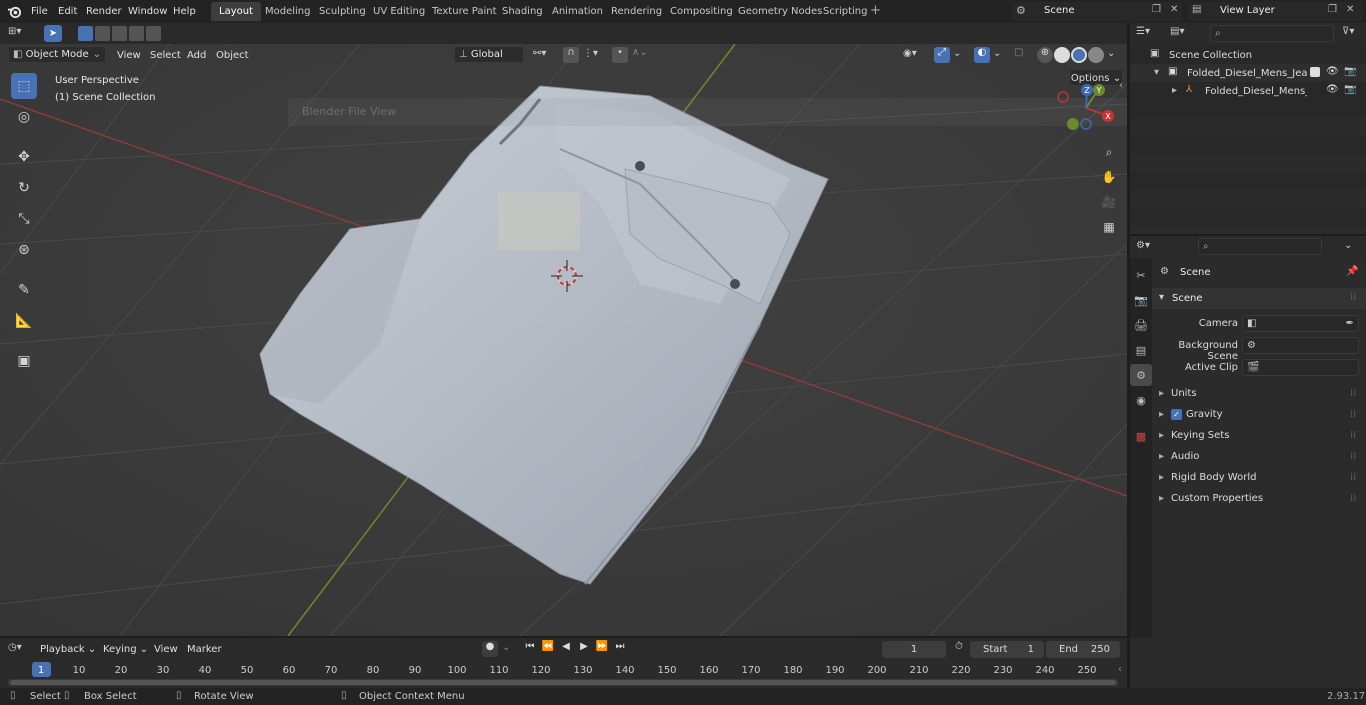 The width and height of the screenshot is (1366, 705). Describe the element at coordinates (1275, 11) in the screenshot. I see `view-layer-selector: ▤ View Layer ❐ ✕` at that location.